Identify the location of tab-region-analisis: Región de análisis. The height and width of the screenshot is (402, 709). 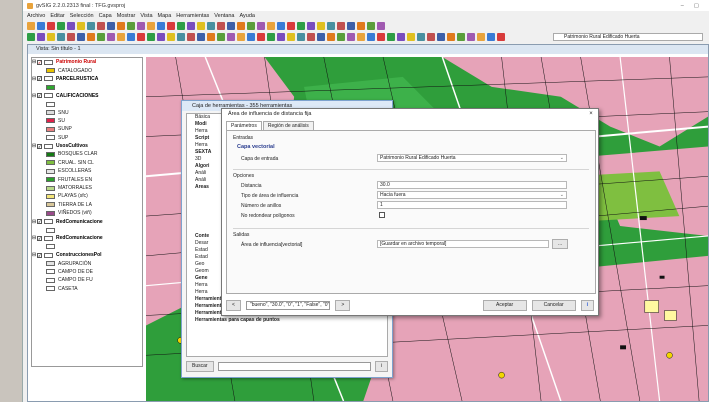
(288, 125).